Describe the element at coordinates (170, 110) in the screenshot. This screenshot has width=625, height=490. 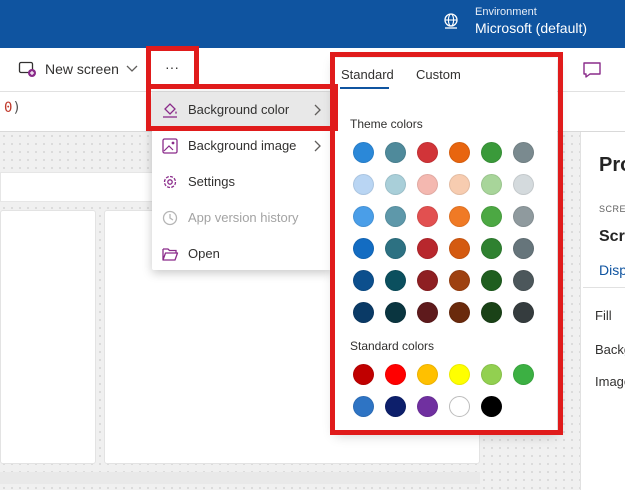
I see `paint-bucket-icon` at that location.